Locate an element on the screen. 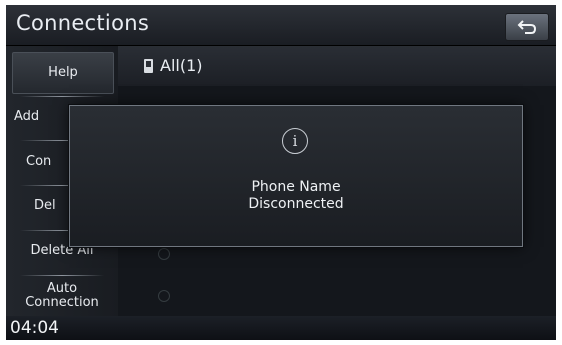 The height and width of the screenshot is (345, 562). list-item is located at coordinates (308, 297).